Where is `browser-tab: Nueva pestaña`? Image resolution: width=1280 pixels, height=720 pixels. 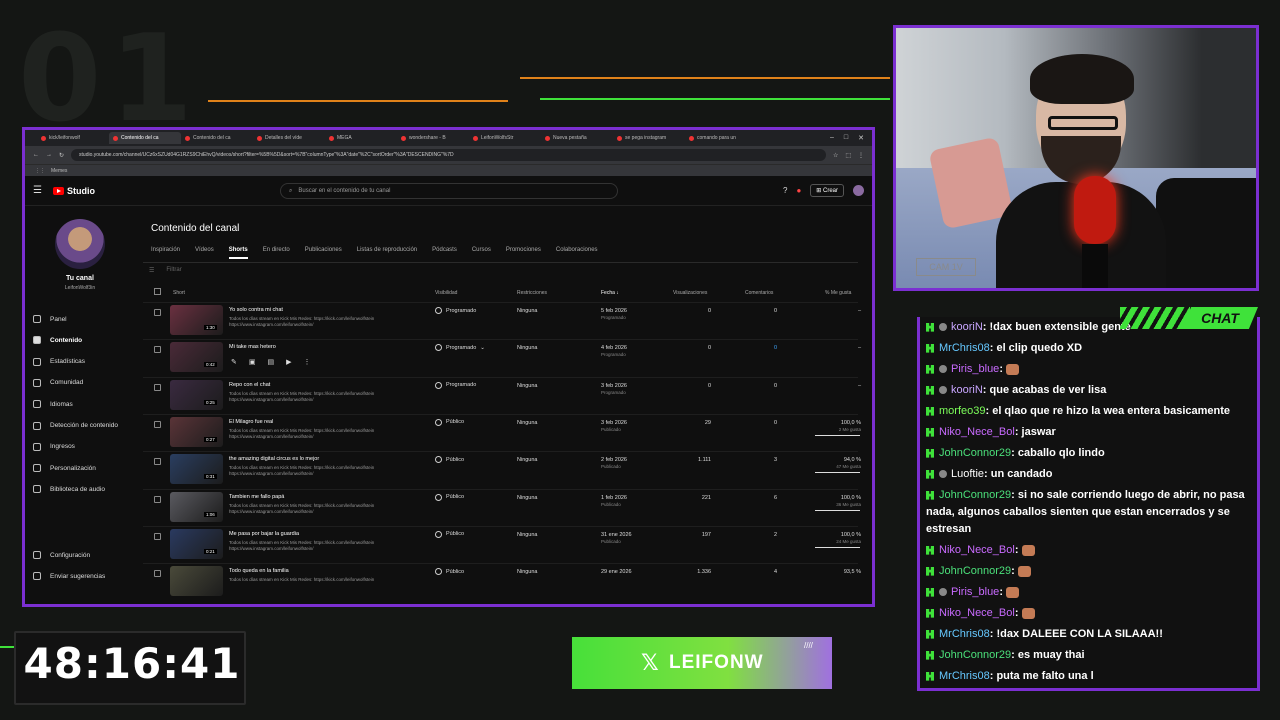
browser-tab: Nueva pestaña is located at coordinates (577, 138).